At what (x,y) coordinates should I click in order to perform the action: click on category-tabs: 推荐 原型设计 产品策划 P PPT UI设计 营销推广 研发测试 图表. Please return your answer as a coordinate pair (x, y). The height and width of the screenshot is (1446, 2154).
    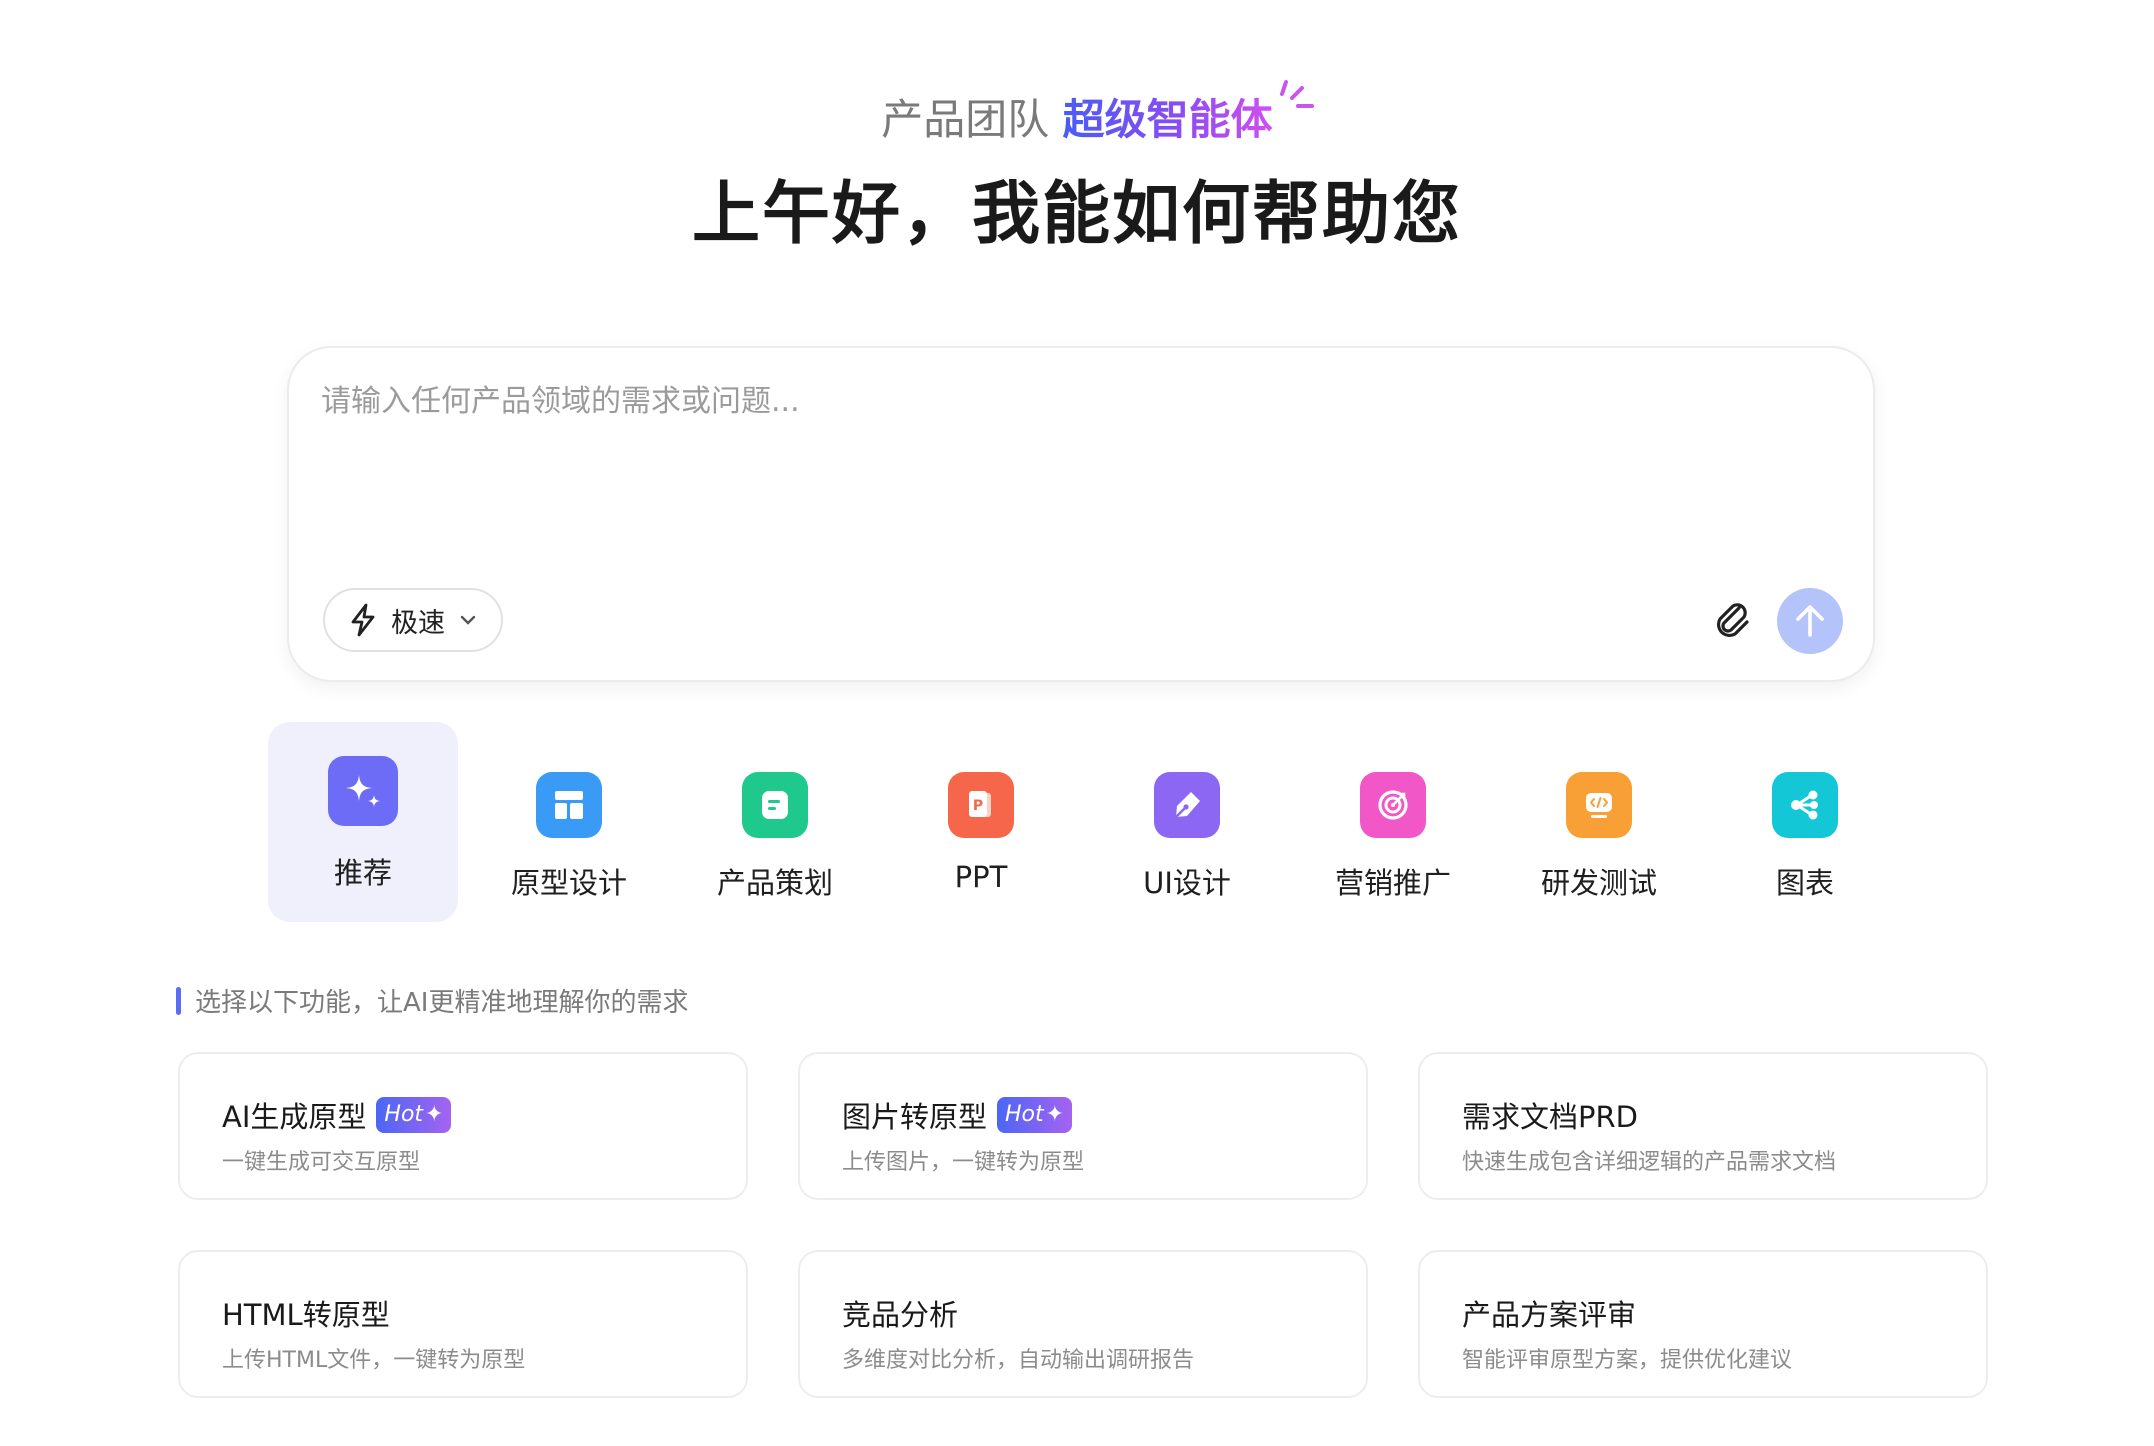
    Looking at the image, I should click on (1088, 822).